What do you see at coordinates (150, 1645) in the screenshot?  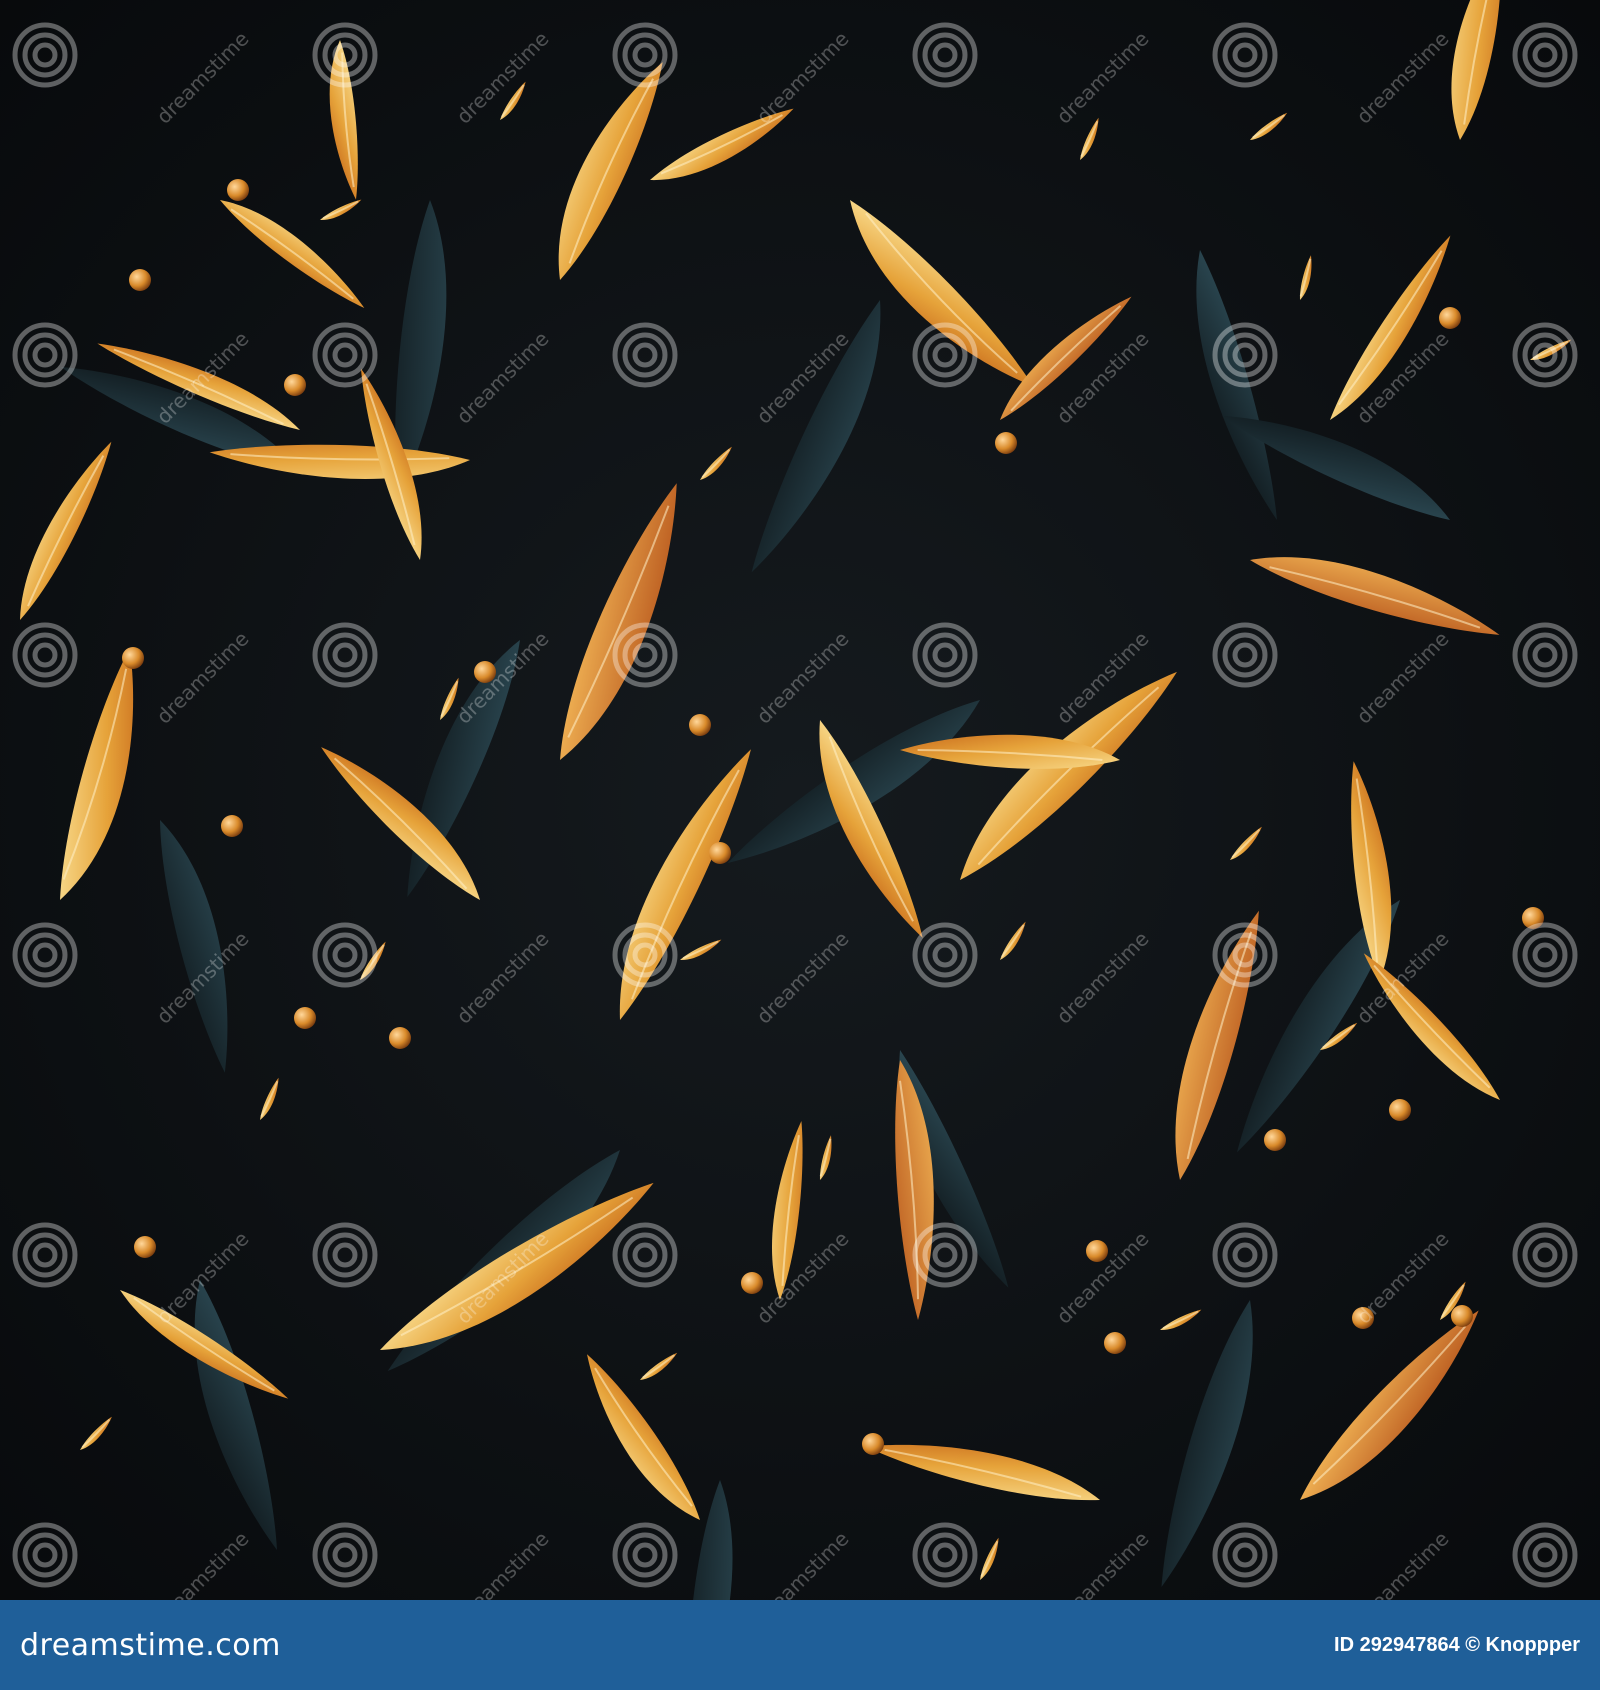 I see `brand-text: dreamstime.com` at bounding box center [150, 1645].